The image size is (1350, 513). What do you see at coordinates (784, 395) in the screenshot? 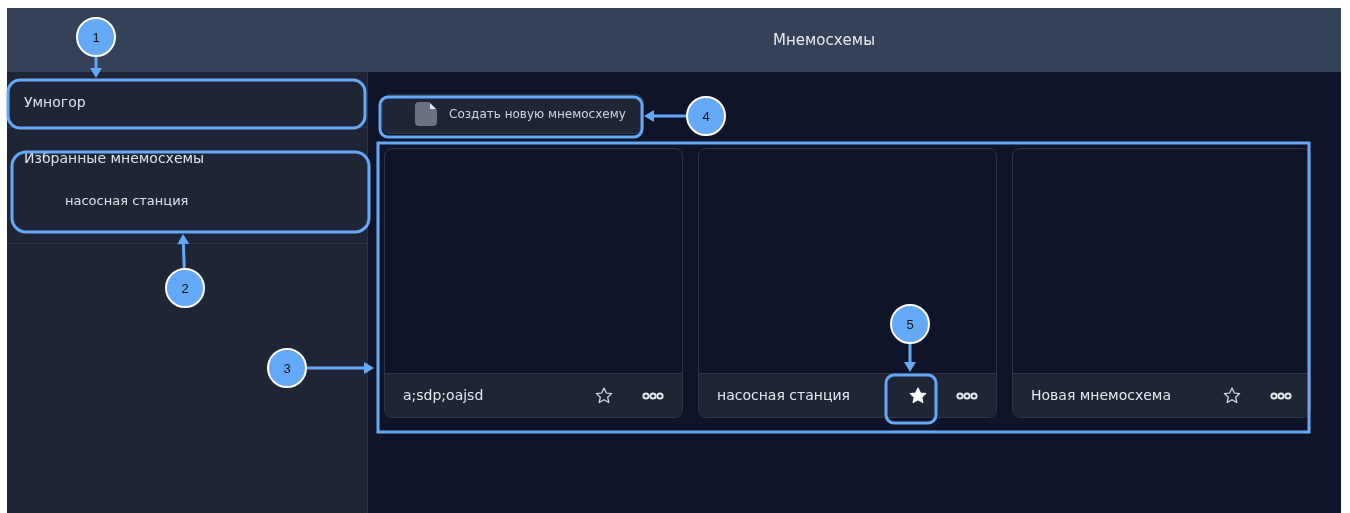
I see `diagram-name: насосная станция` at bounding box center [784, 395].